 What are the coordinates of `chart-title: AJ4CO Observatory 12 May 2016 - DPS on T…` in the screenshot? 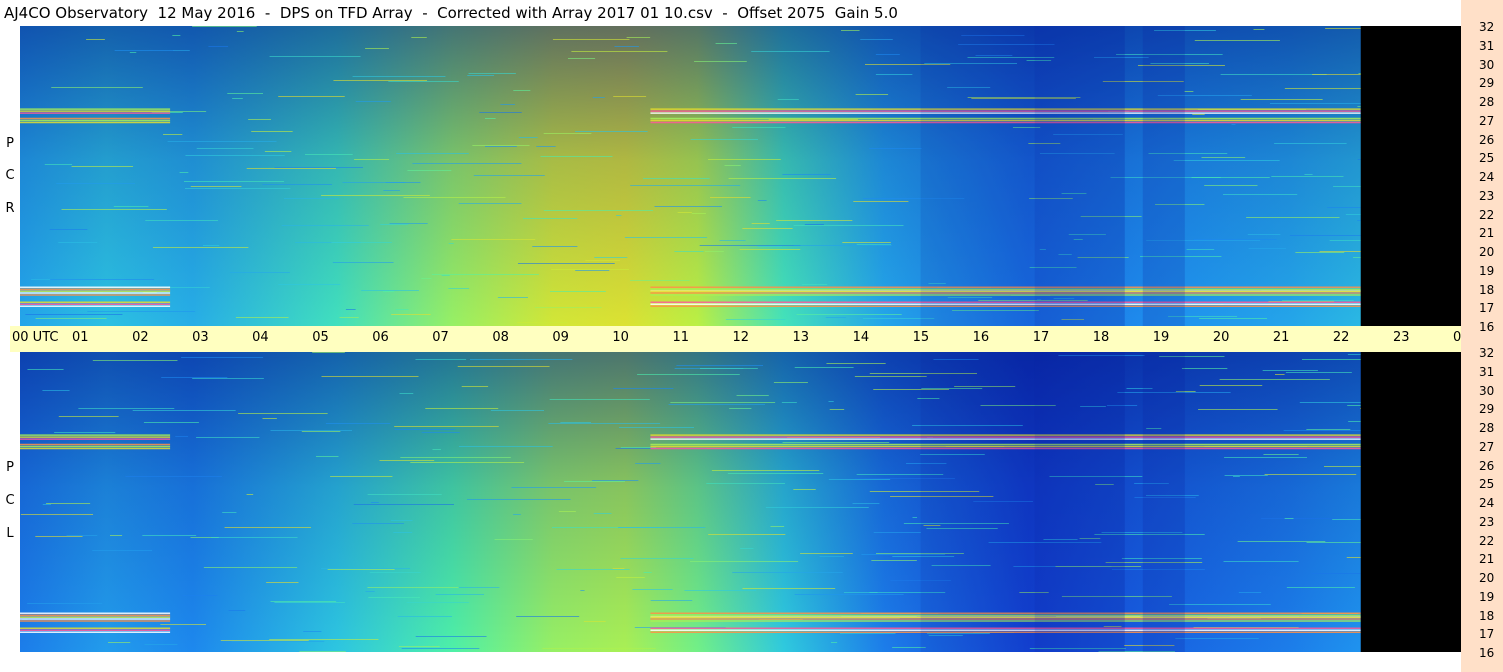 It's located at (451, 13).